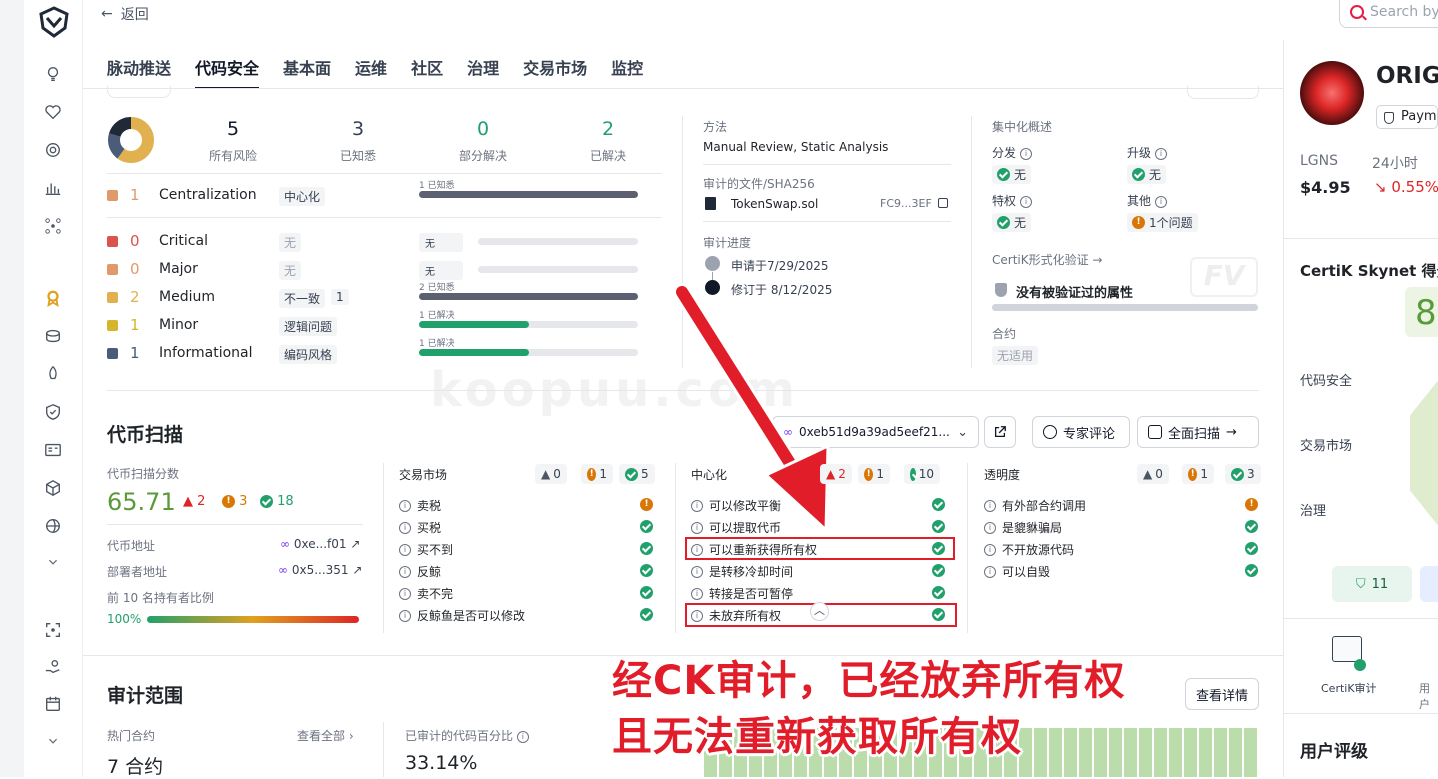 This screenshot has width=1438, height=779. Describe the element at coordinates (1204, 474) in the screenshot. I see `scan-count-value: 1` at that location.